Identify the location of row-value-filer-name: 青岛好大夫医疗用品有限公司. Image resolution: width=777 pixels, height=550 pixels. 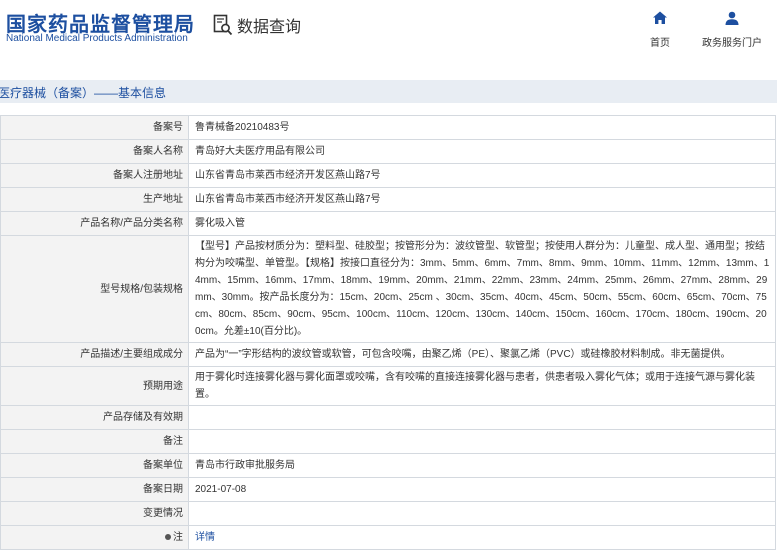
(482, 151).